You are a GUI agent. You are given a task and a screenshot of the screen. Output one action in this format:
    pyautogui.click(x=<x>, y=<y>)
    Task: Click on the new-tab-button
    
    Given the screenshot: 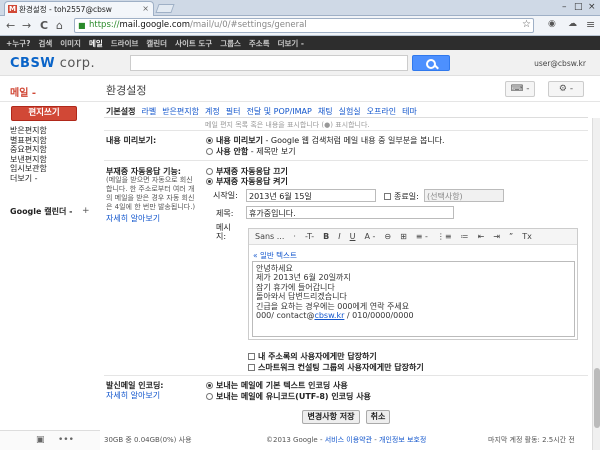 What is the action you would take?
    pyautogui.click(x=165, y=8)
    